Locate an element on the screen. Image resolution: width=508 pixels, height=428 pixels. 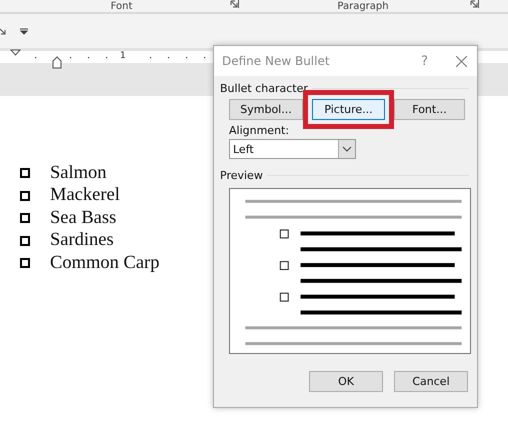
dialog-button: OK is located at coordinates (346, 381).